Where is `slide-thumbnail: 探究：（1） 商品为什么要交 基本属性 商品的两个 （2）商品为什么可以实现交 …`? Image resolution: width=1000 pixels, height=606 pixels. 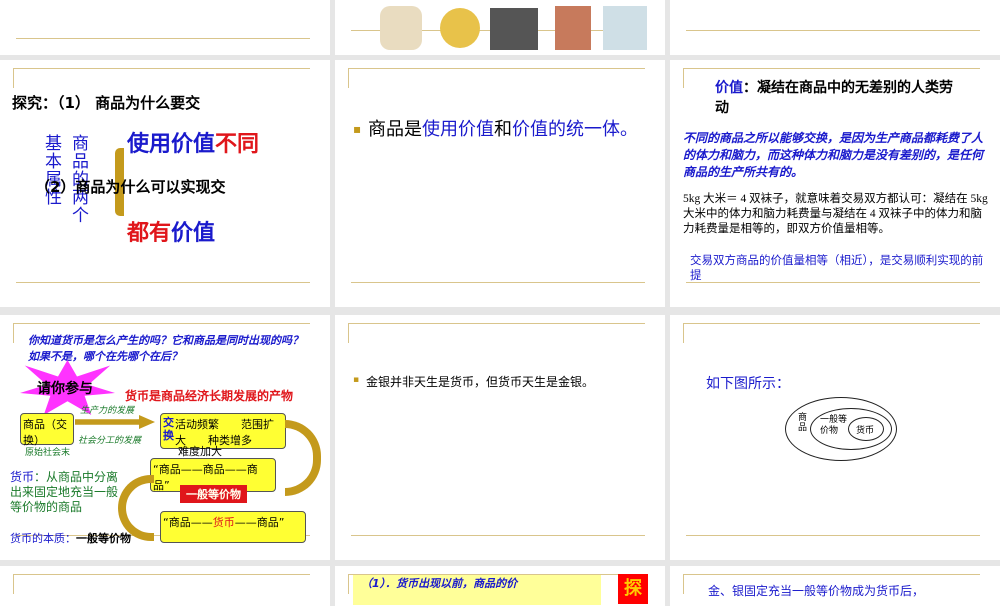
slide-thumbnail: 探究：（1） 商品为什么要交 基本属性 商品的两个 （2）商品为什么可以实现交 … is located at coordinates (165, 183).